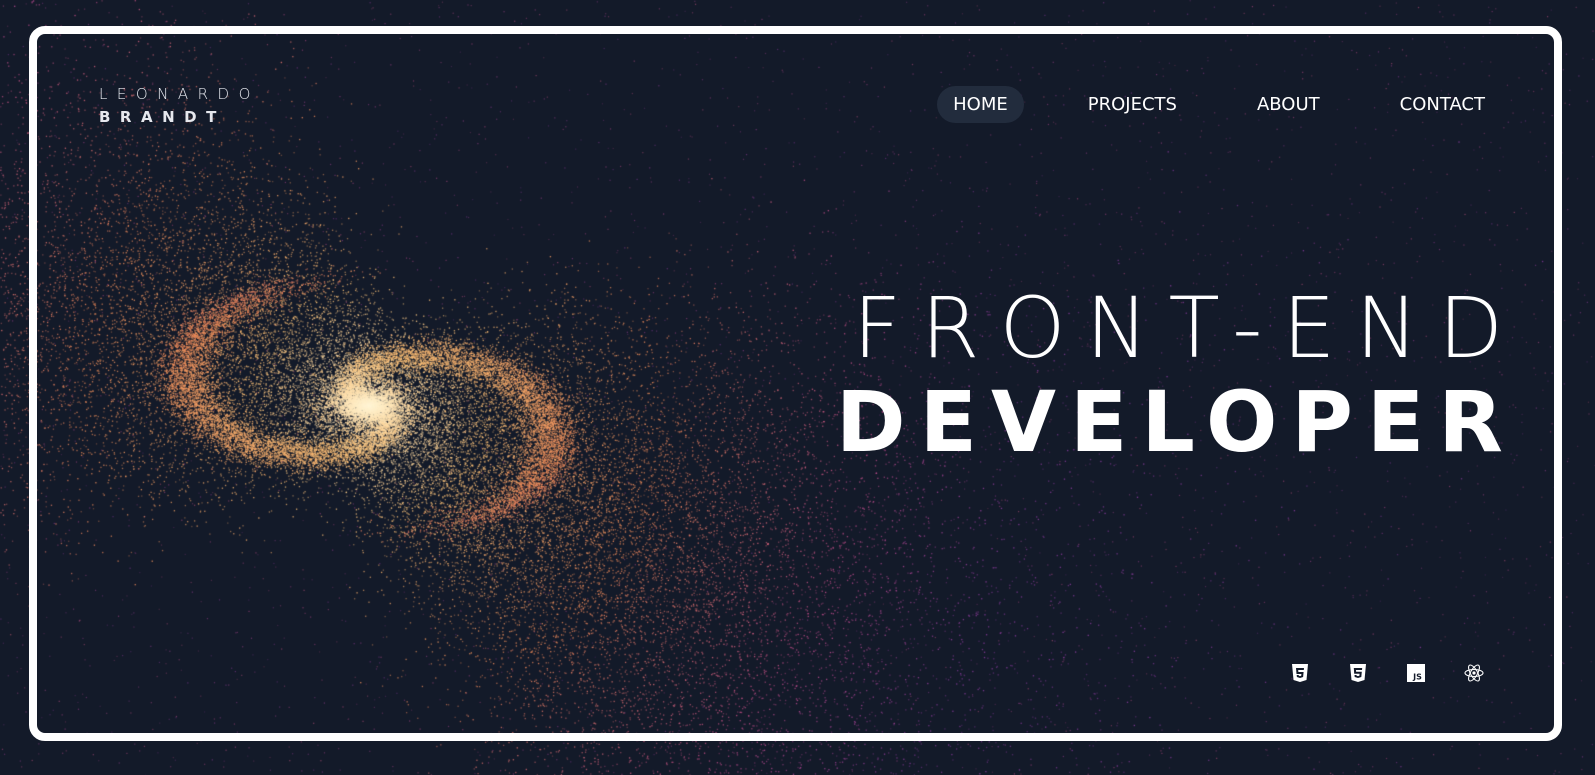 Image resolution: width=1595 pixels, height=775 pixels. What do you see at coordinates (1219, 104) in the screenshot?
I see `main-nav: HOME PROJECTS ABOUT CONTACT` at bounding box center [1219, 104].